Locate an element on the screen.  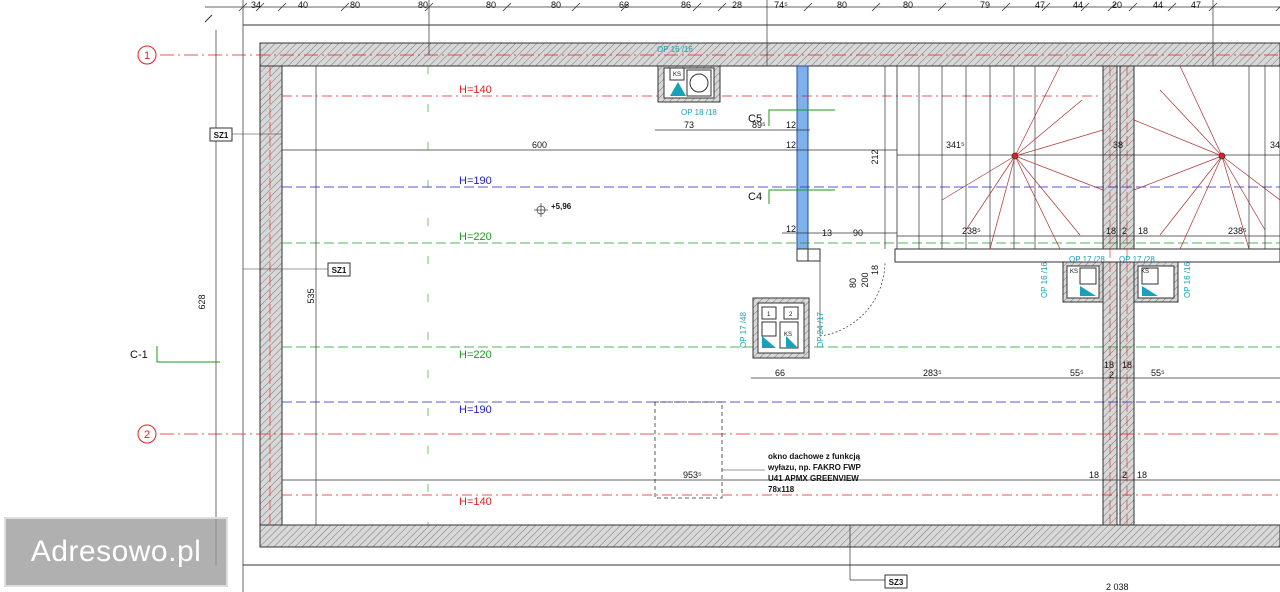
level-h140-bot: H=140 is located at coordinates (475, 502).